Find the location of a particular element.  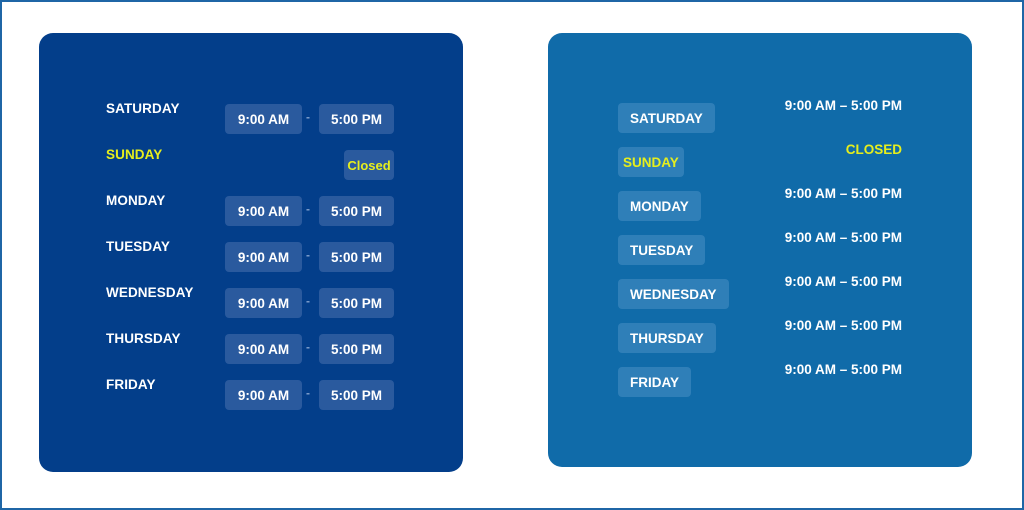

hours-row-monday: MONDAY 9:00 AM - 5:00 PM is located at coordinates (251, 209).